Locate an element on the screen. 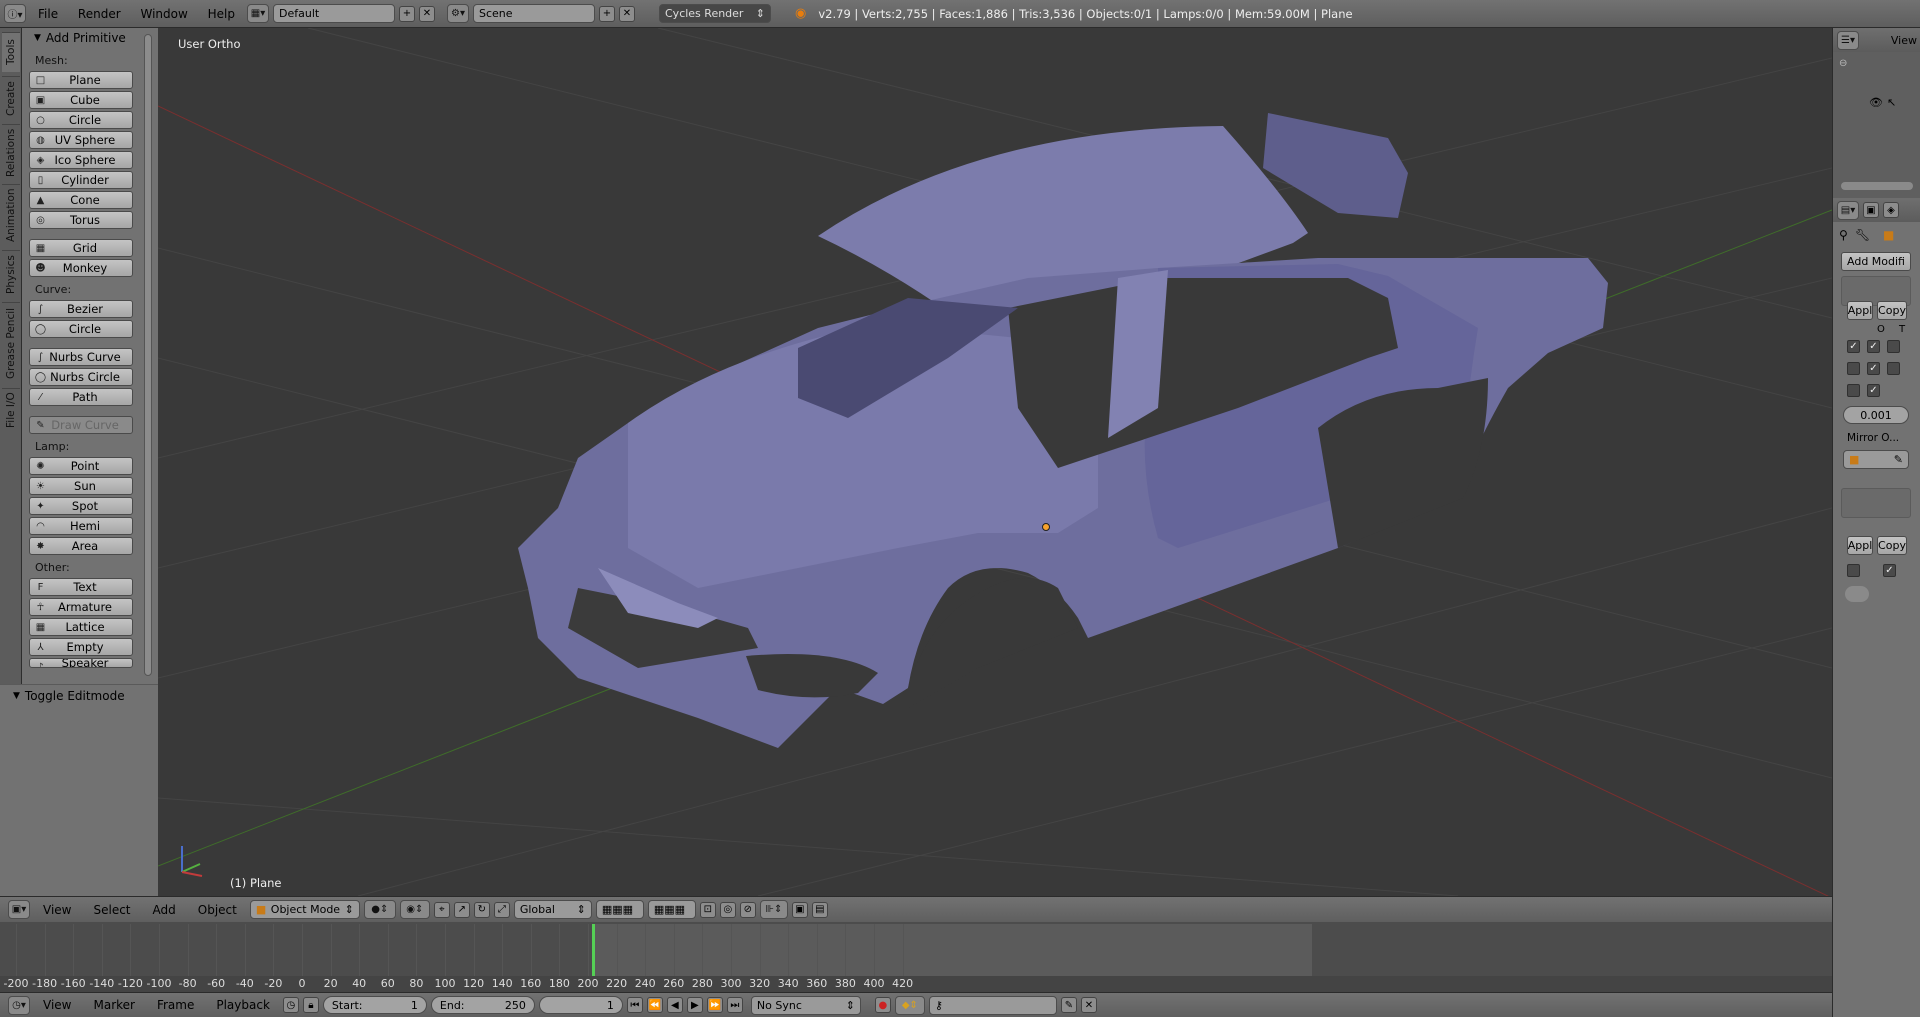 The height and width of the screenshot is (1017, 1920). tab-grease-pencil: Grease Pencil is located at coordinates (11, 343).